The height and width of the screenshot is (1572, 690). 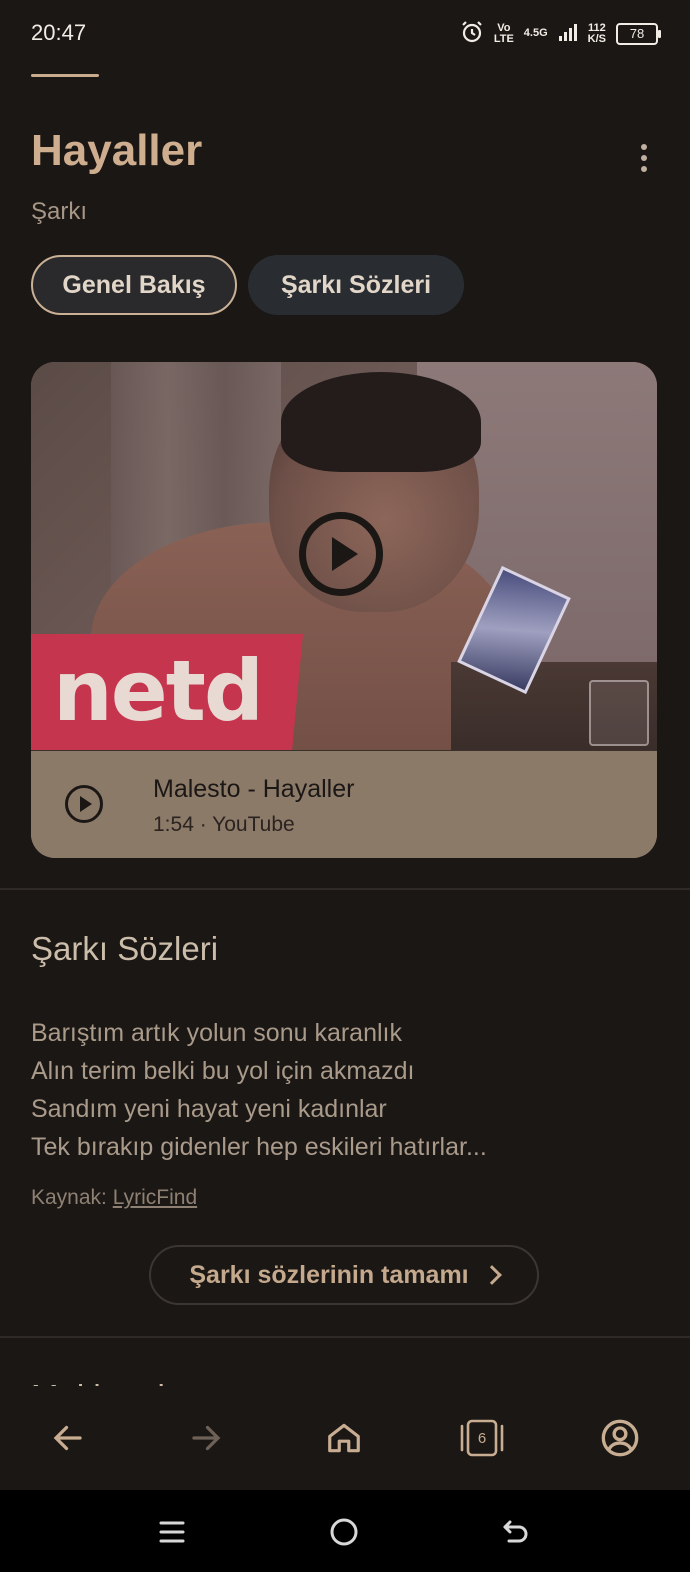 What do you see at coordinates (254, 789) in the screenshot?
I see `video-title: Malesto - Hayaller` at bounding box center [254, 789].